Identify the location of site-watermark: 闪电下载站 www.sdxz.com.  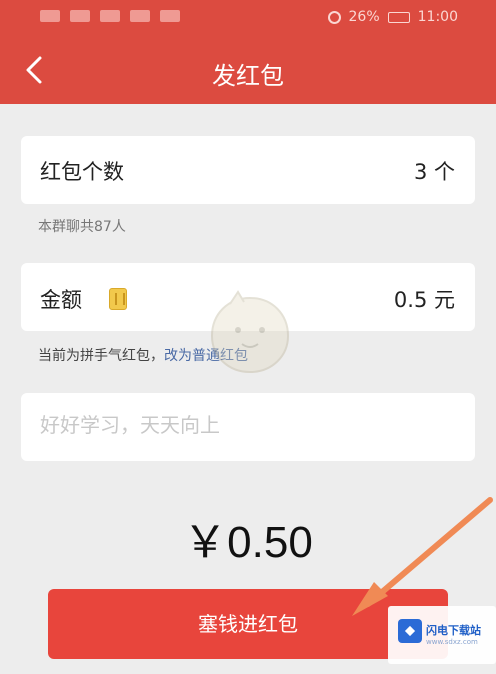
(442, 635).